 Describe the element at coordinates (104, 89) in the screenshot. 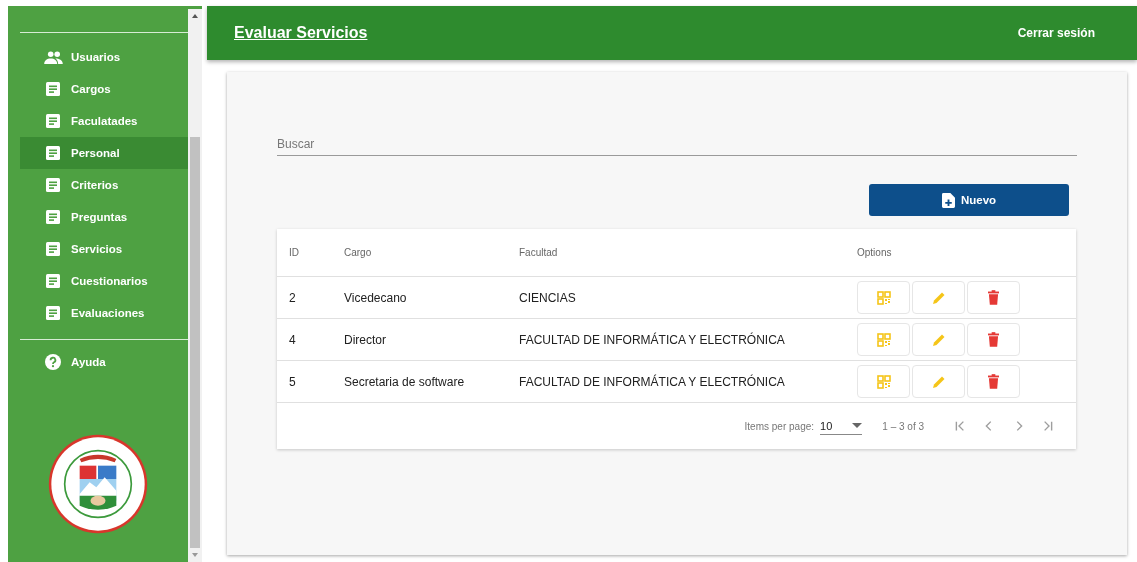

I see `sidebar-item: Cargos` at that location.